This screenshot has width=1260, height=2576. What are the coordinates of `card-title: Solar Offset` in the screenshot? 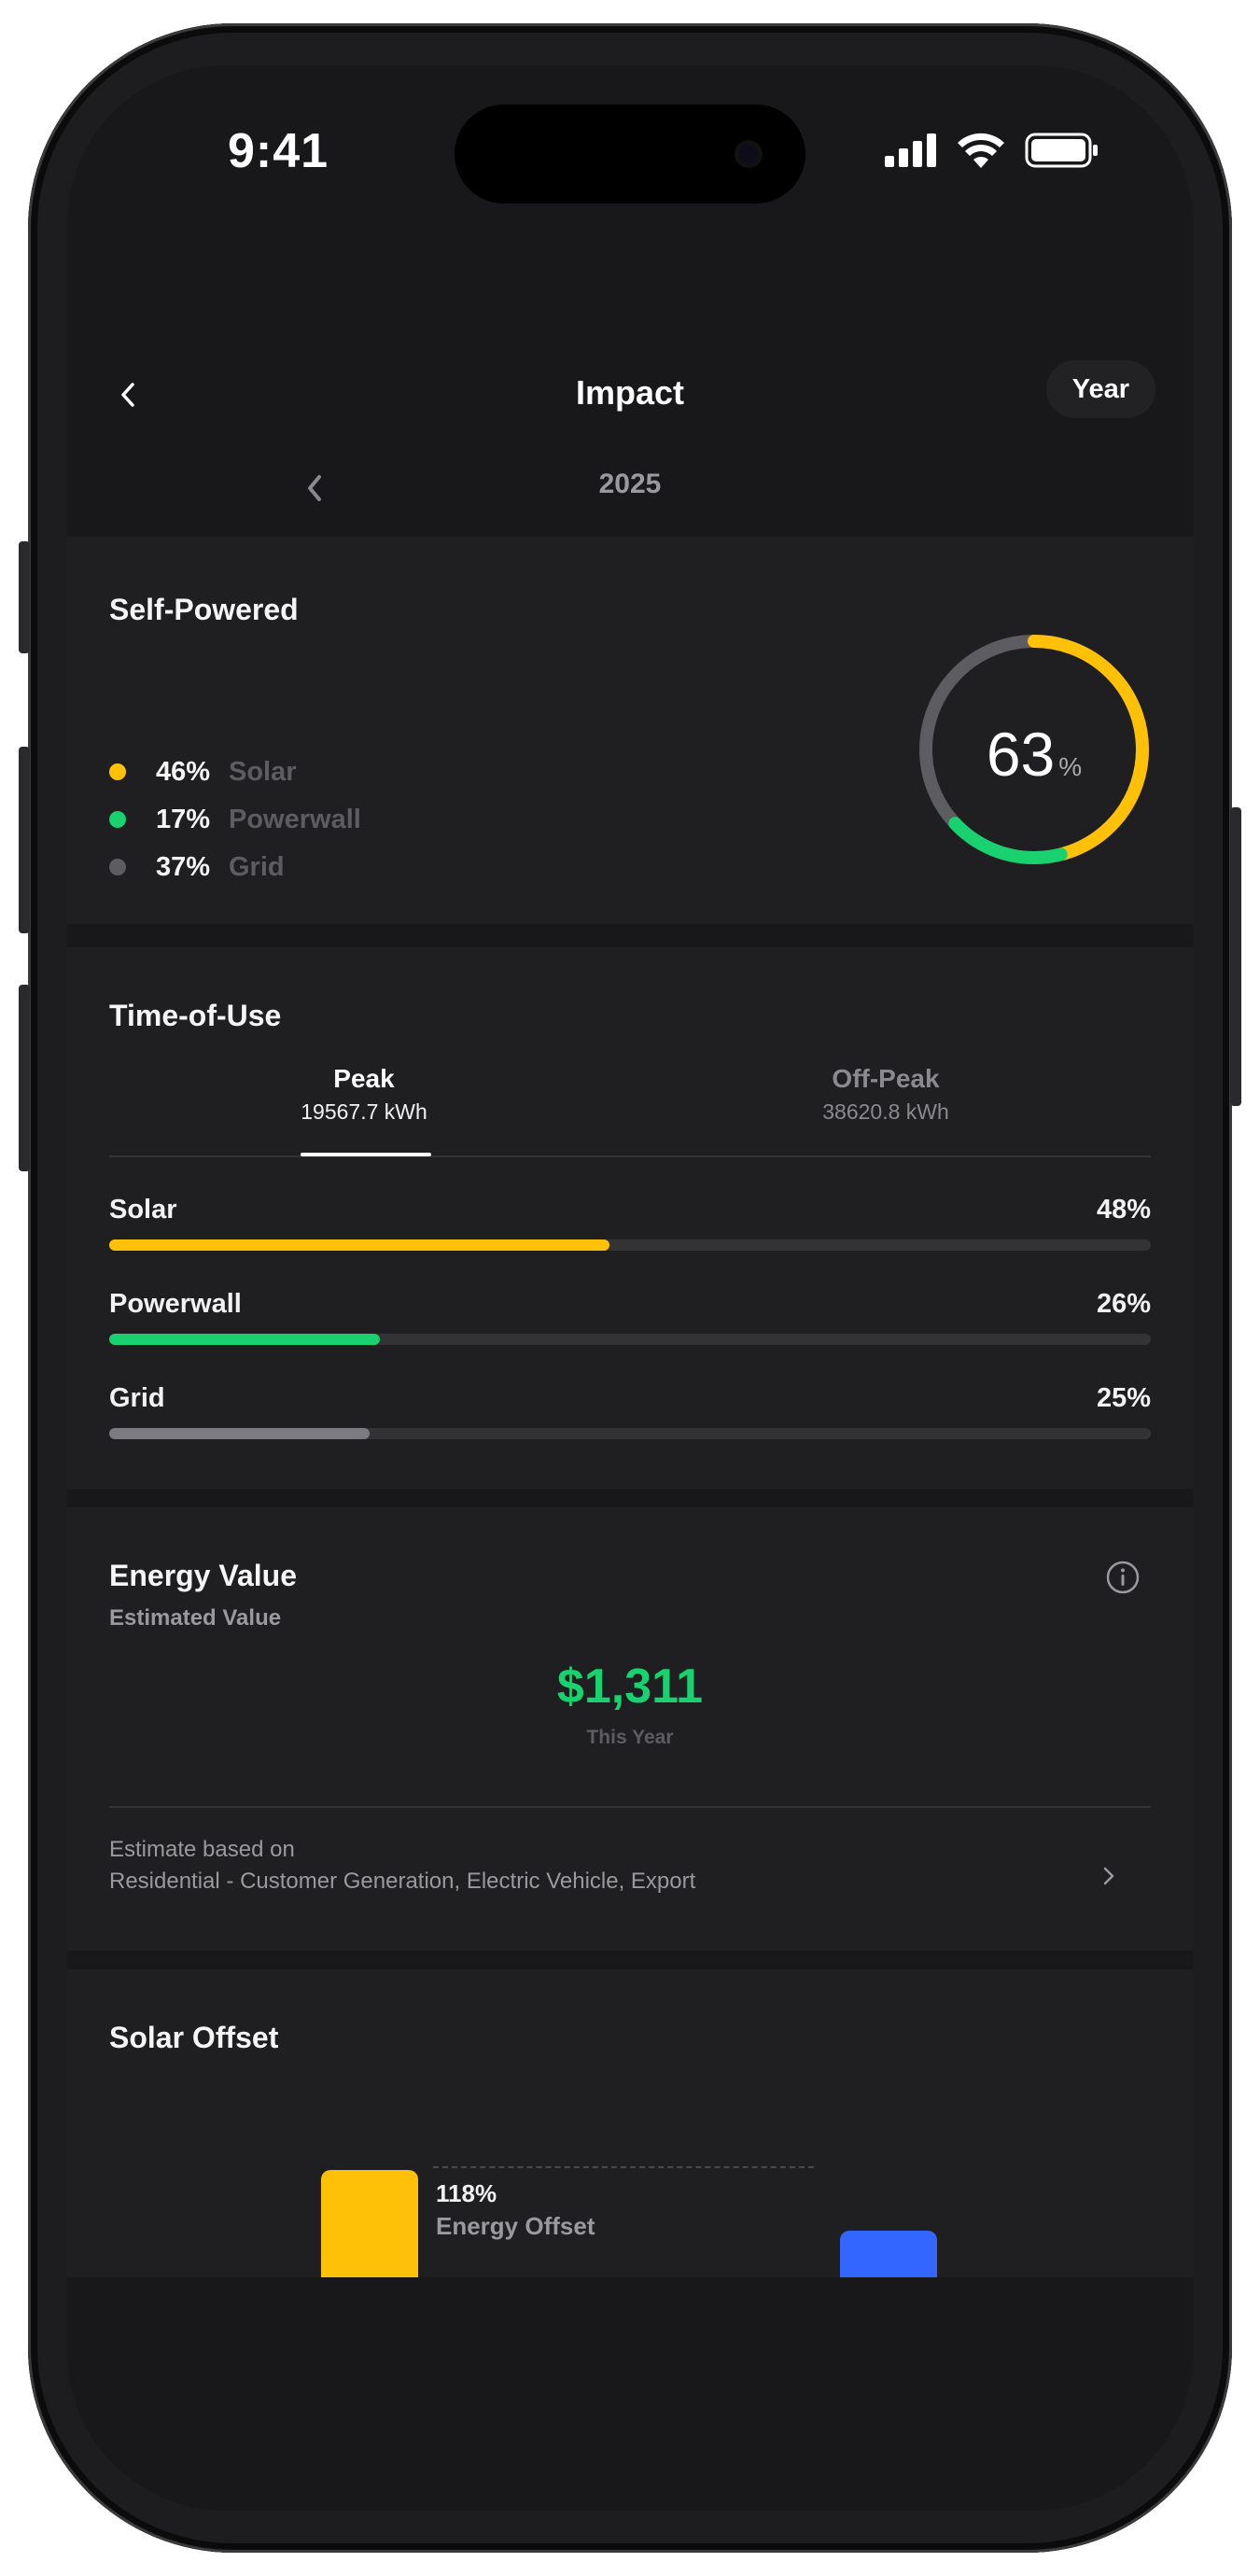 It's located at (194, 2037).